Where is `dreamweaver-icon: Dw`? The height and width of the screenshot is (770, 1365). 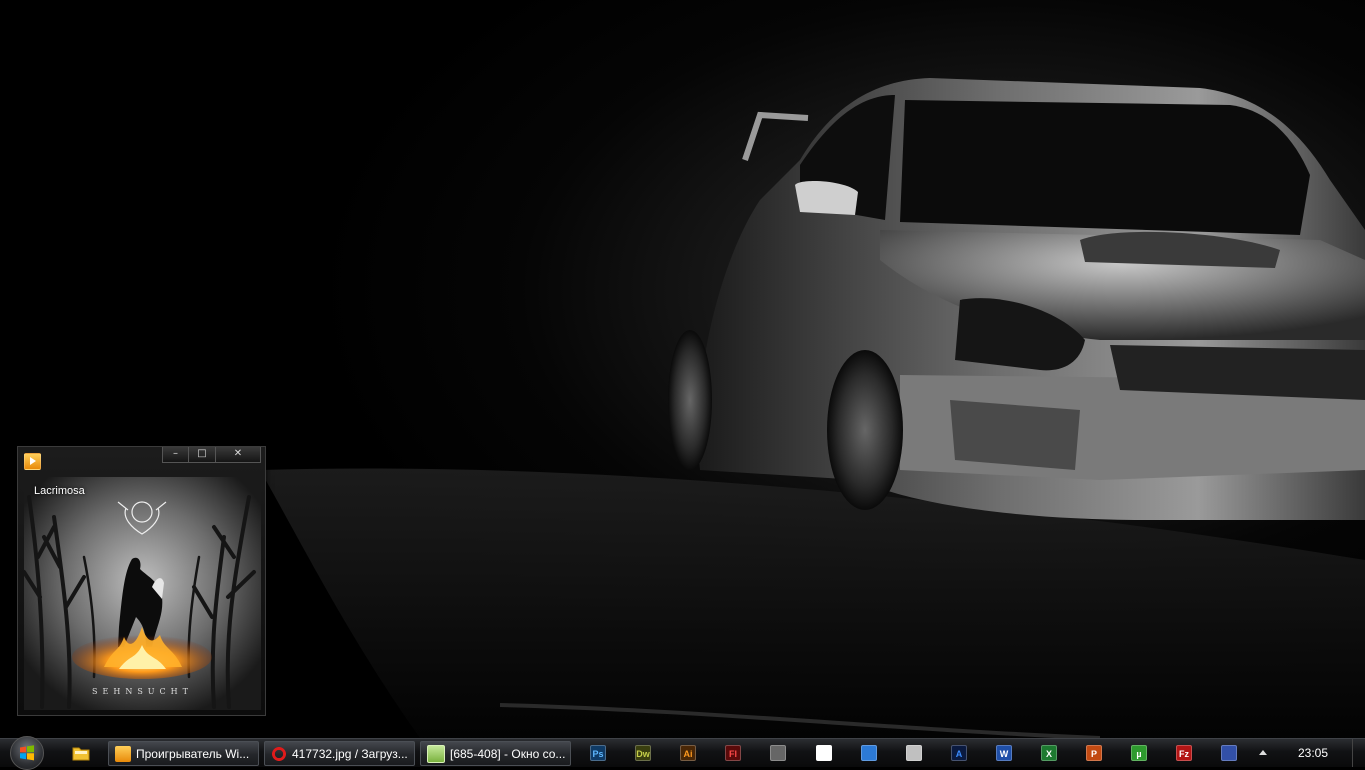 dreamweaver-icon: Dw is located at coordinates (643, 753).